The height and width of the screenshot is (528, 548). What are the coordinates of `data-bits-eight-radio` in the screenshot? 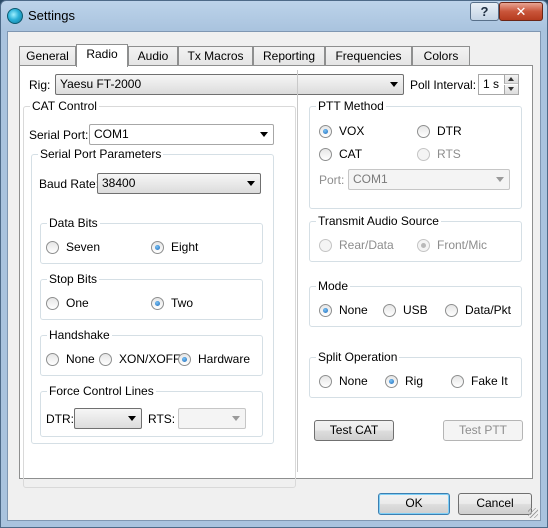 It's located at (157, 247).